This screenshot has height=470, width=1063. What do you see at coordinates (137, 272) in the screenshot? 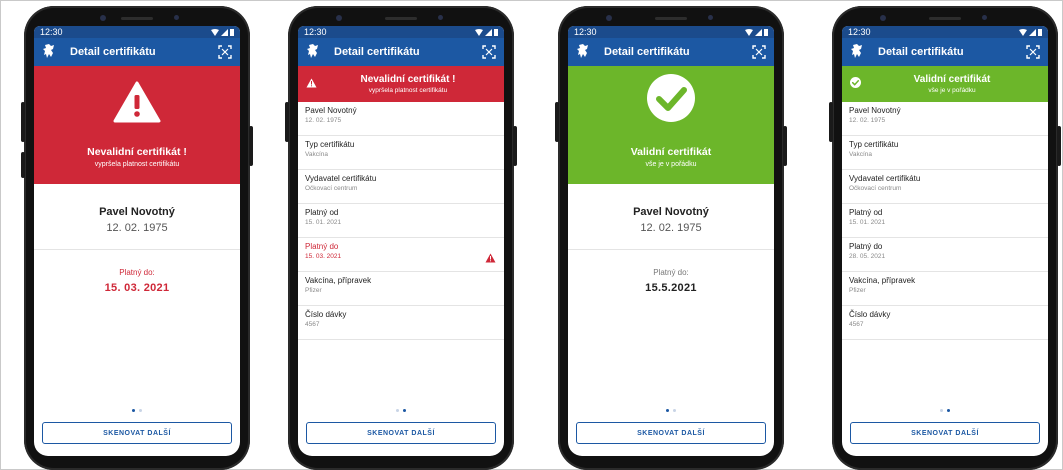
I see `validity-info: Platný do: 15. 03. 2021` at bounding box center [137, 272].